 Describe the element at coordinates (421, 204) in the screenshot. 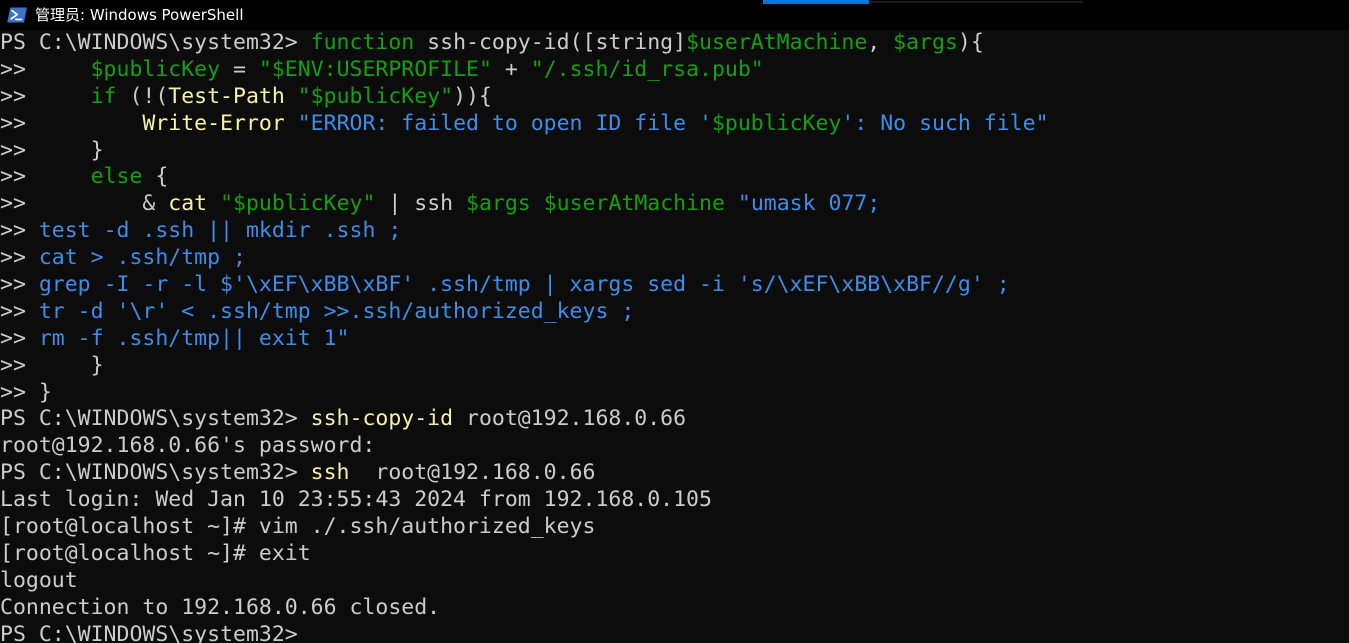

I see `terminal-text-segment: | ssh` at that location.